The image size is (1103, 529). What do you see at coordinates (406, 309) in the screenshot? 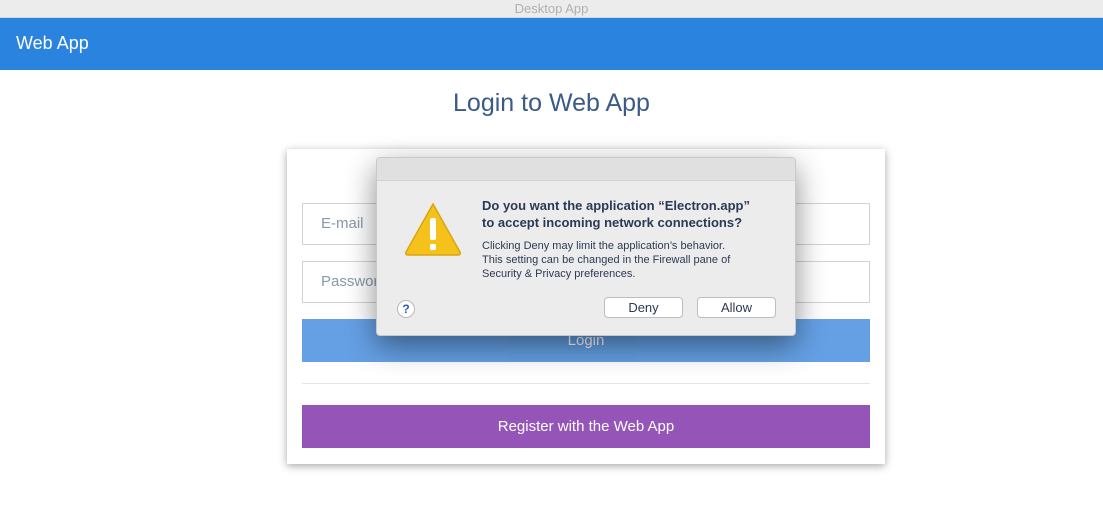
I see `help-button: ?` at bounding box center [406, 309].